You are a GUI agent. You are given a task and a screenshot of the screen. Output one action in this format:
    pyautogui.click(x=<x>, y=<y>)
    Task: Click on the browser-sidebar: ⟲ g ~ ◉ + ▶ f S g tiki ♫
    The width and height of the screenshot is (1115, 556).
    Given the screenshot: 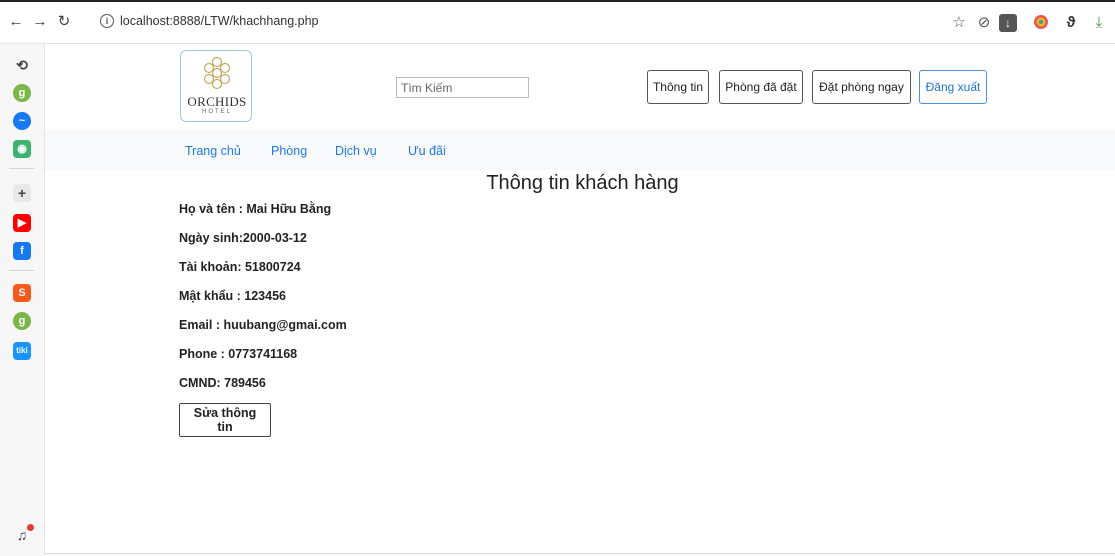 What is the action you would take?
    pyautogui.click(x=22, y=300)
    